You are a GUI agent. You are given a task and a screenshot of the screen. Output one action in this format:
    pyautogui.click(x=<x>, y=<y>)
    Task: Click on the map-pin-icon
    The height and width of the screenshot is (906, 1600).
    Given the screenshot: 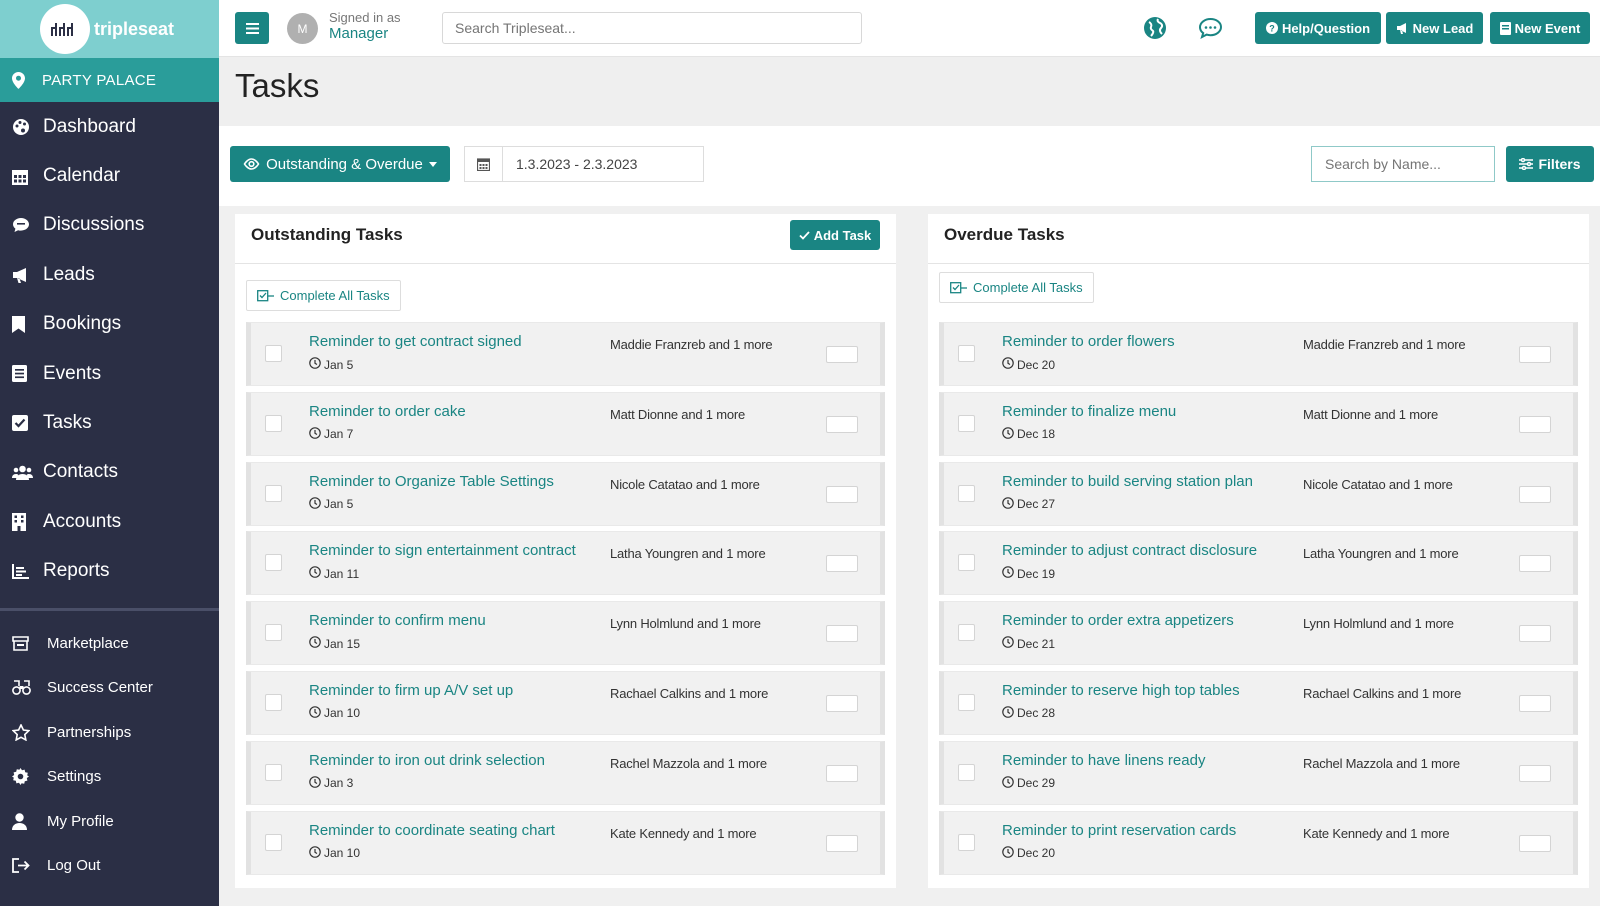 What is the action you would take?
    pyautogui.click(x=27, y=80)
    